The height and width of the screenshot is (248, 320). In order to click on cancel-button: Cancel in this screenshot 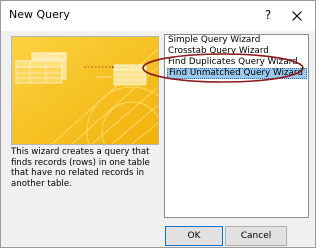, I will do `click(256, 236)`.